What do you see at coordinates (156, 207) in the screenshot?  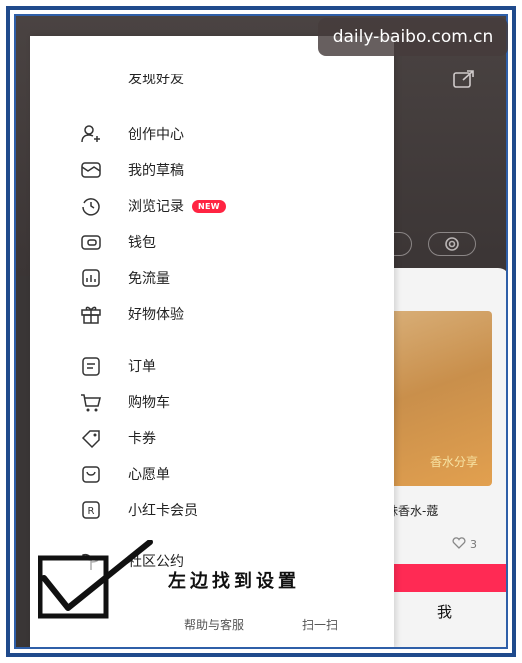 I see `menu-label: 浏览记录` at bounding box center [156, 207].